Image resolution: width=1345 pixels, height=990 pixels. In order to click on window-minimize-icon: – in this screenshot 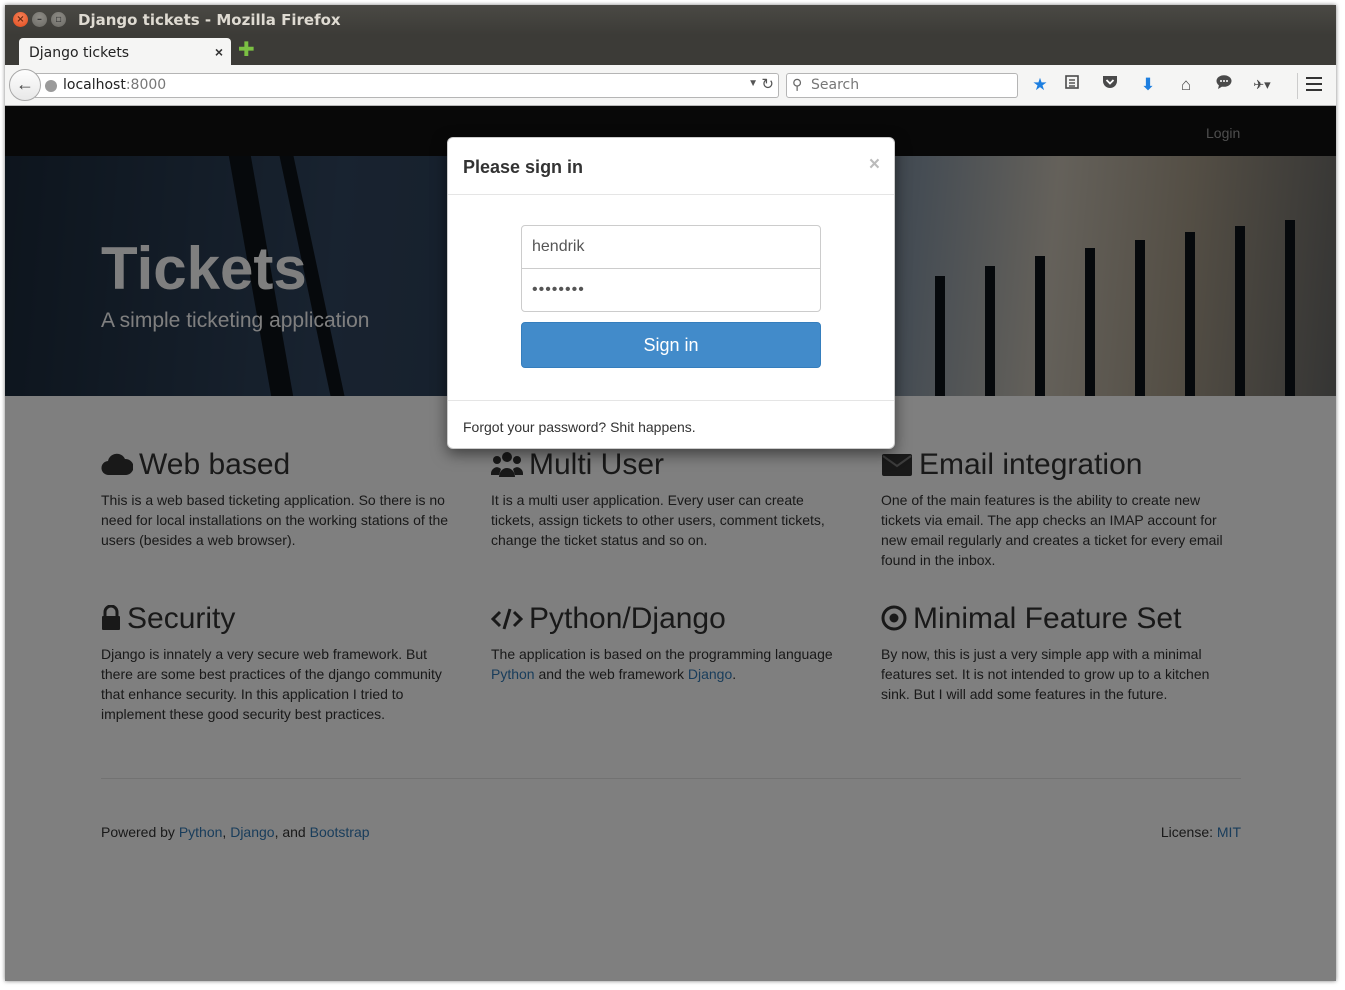, I will do `click(39, 19)`.